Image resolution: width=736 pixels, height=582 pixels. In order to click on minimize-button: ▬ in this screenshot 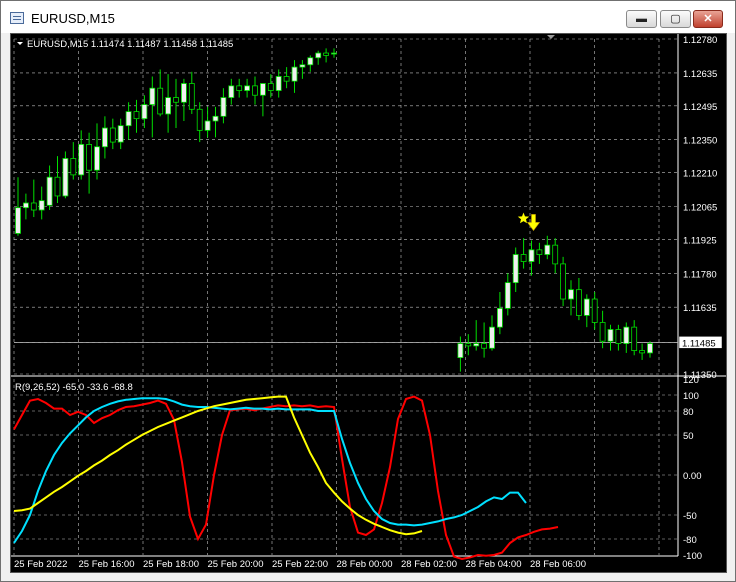, I will do `click(641, 19)`.